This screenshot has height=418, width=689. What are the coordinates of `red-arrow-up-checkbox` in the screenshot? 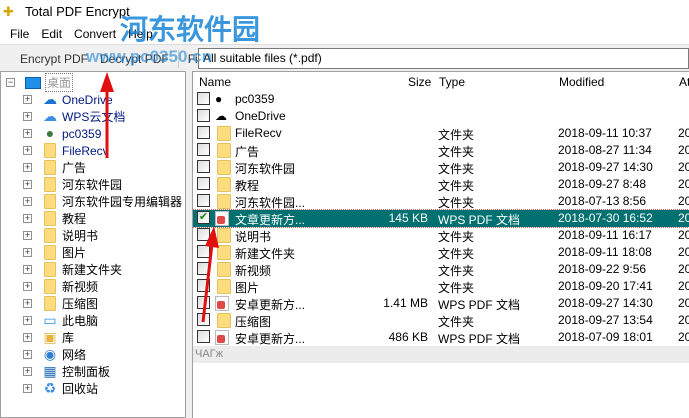 It's located at (210, 274).